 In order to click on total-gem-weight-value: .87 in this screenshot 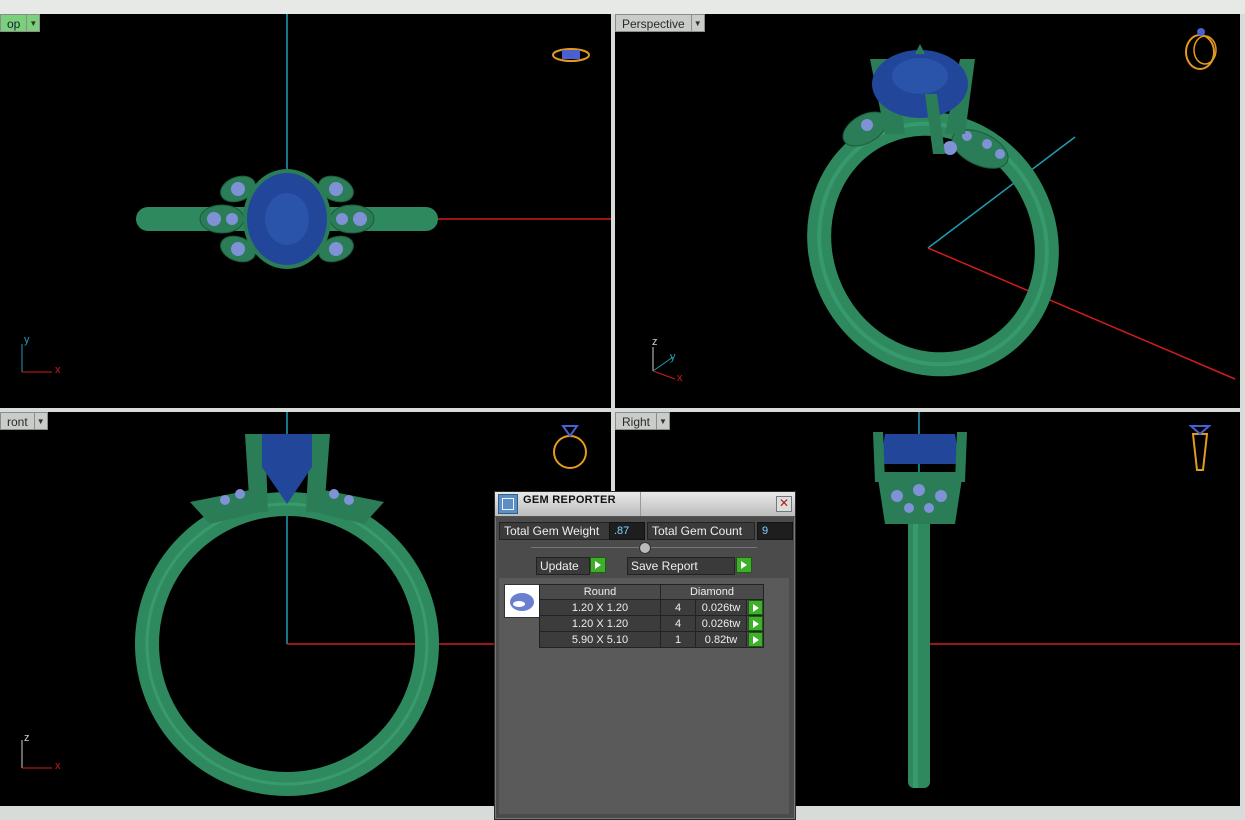, I will do `click(627, 531)`.